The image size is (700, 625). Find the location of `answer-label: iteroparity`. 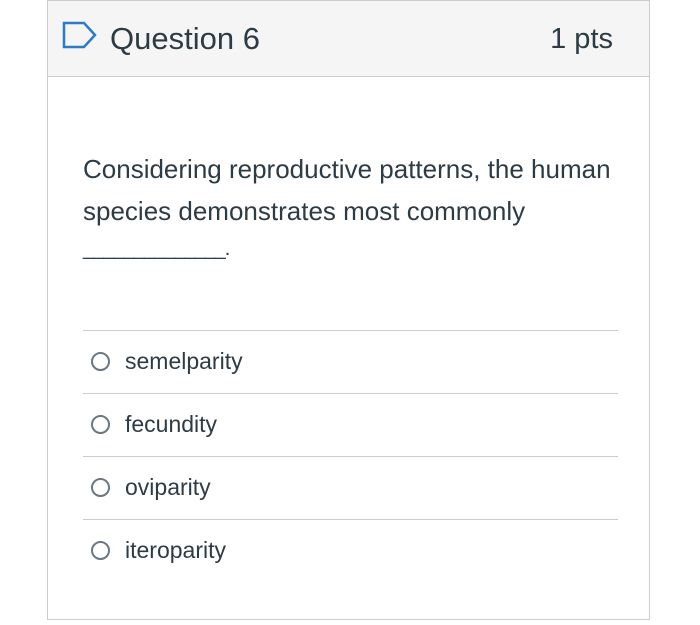

answer-label: iteroparity is located at coordinates (175, 550).